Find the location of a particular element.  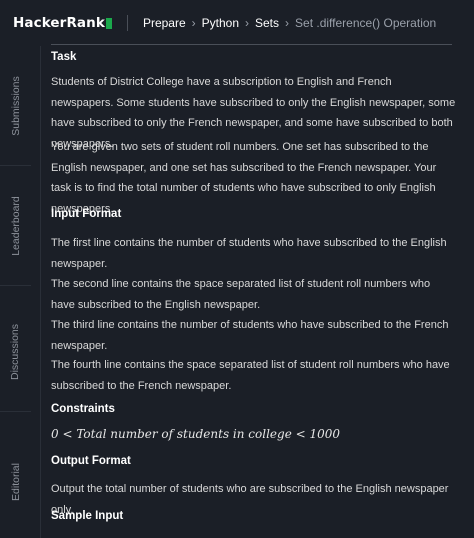

tab-discussions: Discussions is located at coordinates (15, 352).